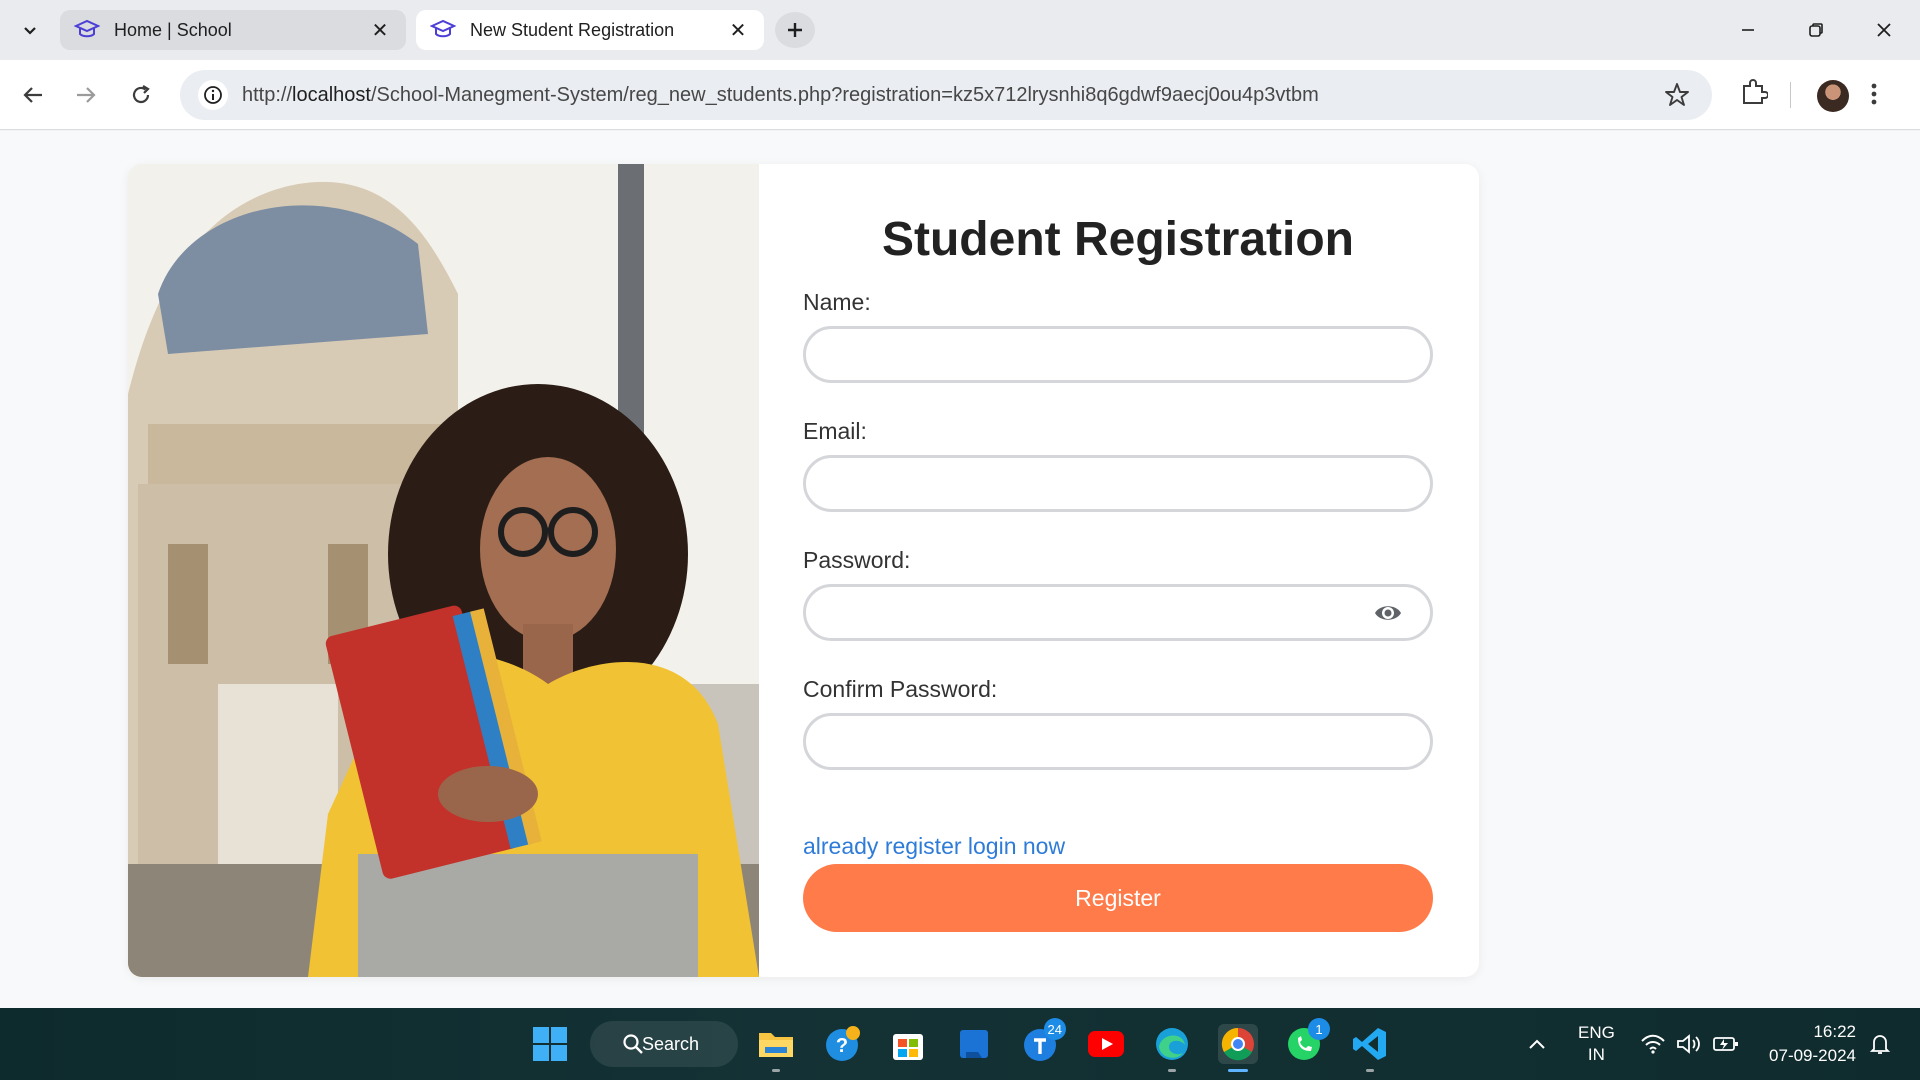 Image resolution: width=1920 pixels, height=1080 pixels. I want to click on language-indicator: ENG IN, so click(1596, 1044).